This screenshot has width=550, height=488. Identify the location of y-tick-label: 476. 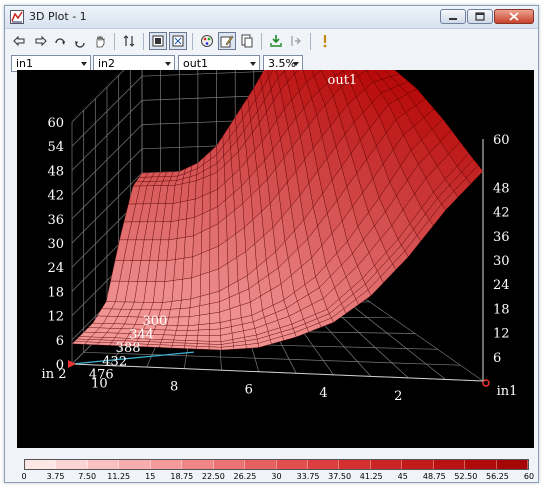
(101, 375).